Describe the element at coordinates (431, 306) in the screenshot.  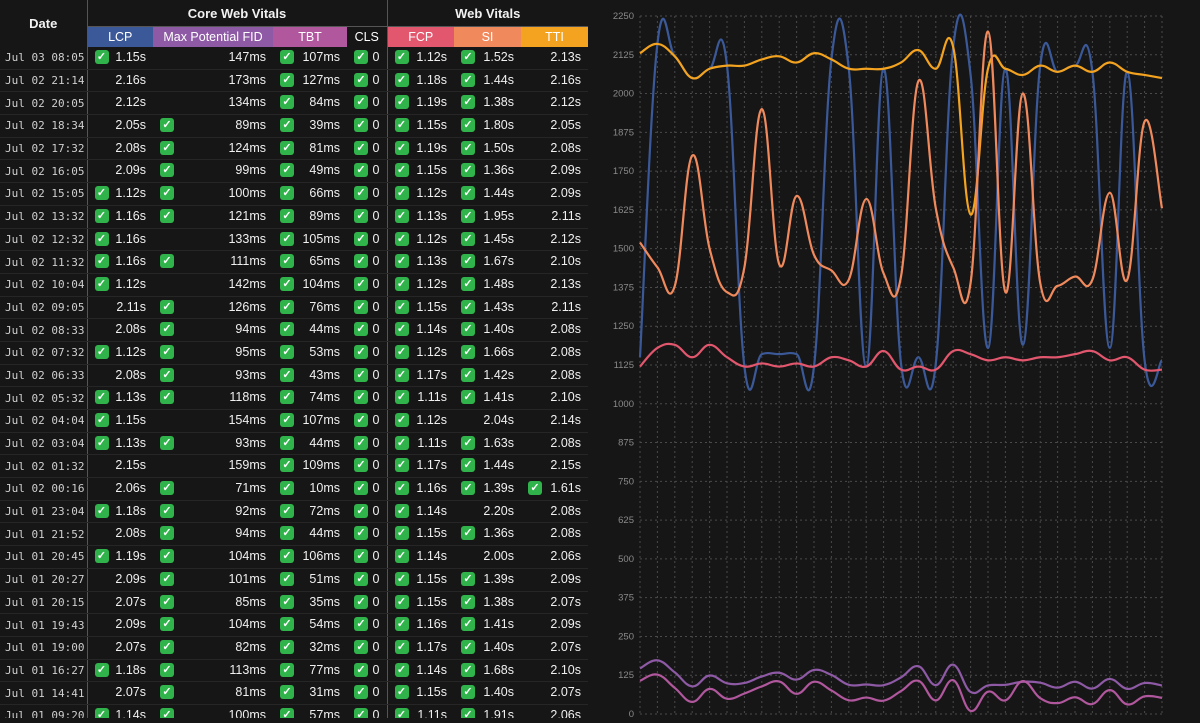
I see `metric-value: 1.15s` at that location.